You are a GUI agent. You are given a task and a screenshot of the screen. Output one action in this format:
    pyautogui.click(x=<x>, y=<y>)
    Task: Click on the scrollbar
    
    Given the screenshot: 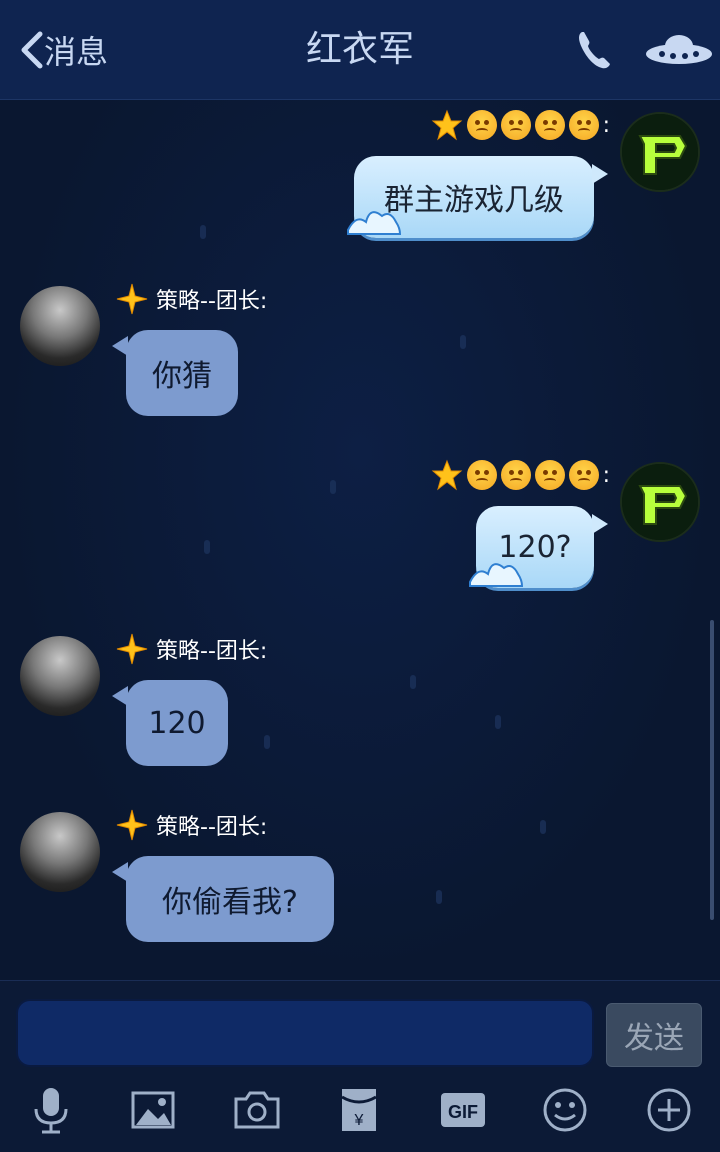 What is the action you would take?
    pyautogui.click(x=712, y=770)
    